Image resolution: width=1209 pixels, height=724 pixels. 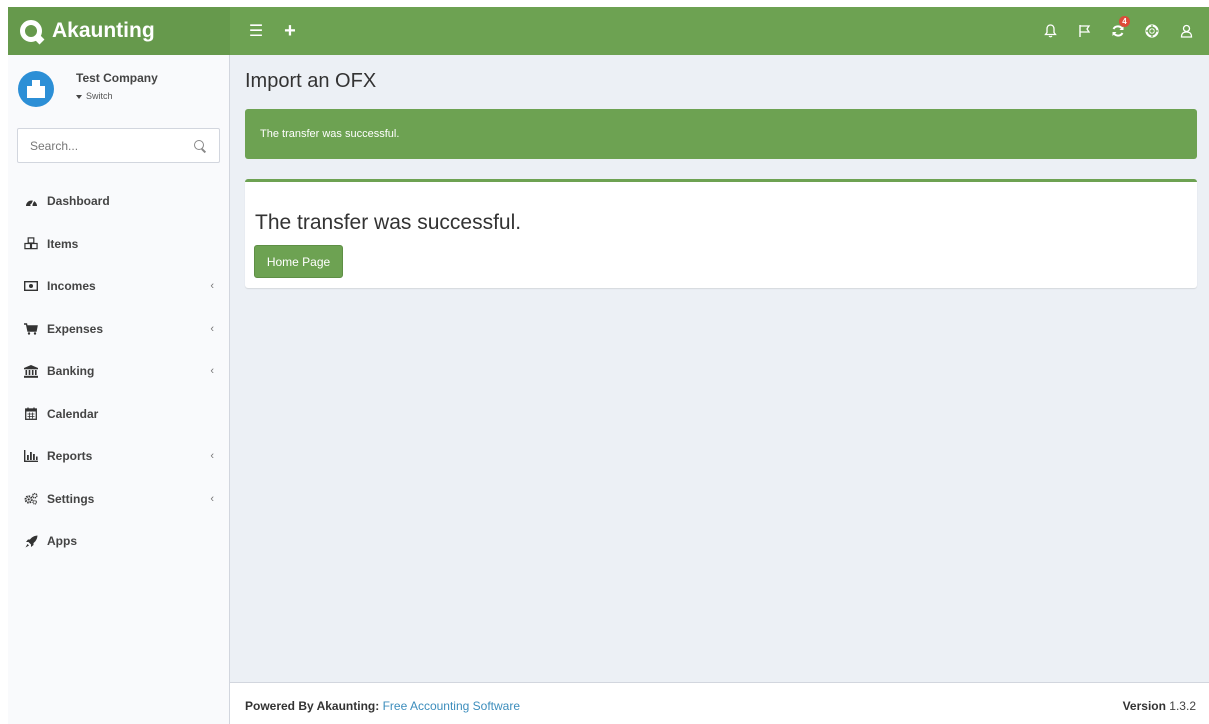 What do you see at coordinates (117, 96) in the screenshot?
I see `switch-company-link: Switch` at bounding box center [117, 96].